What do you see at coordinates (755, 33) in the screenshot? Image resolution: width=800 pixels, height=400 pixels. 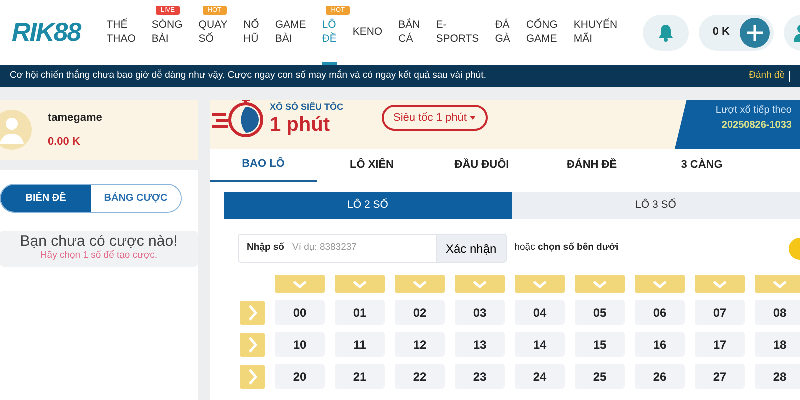 I see `plus-icon` at bounding box center [755, 33].